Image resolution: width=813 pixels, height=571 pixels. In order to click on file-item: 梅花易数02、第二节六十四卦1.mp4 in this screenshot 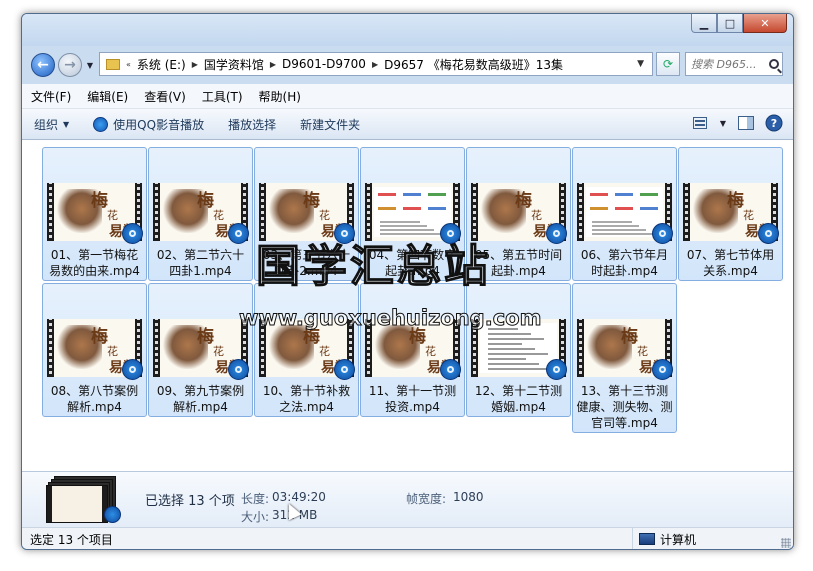, I will do `click(200, 214)`.